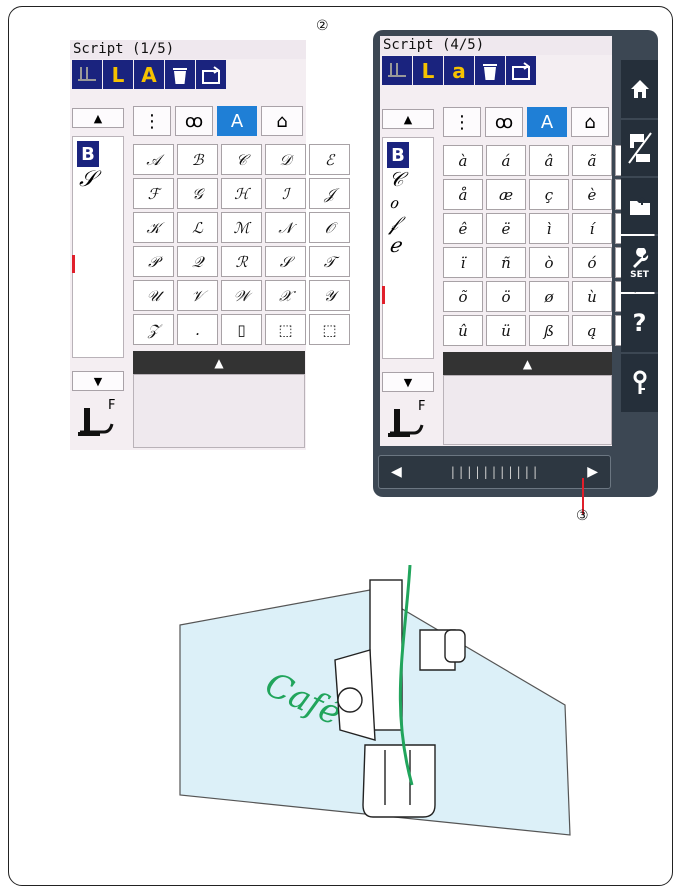 The height and width of the screenshot is (894, 683). What do you see at coordinates (549, 160) in the screenshot?
I see `pattern-cell: â` at bounding box center [549, 160].